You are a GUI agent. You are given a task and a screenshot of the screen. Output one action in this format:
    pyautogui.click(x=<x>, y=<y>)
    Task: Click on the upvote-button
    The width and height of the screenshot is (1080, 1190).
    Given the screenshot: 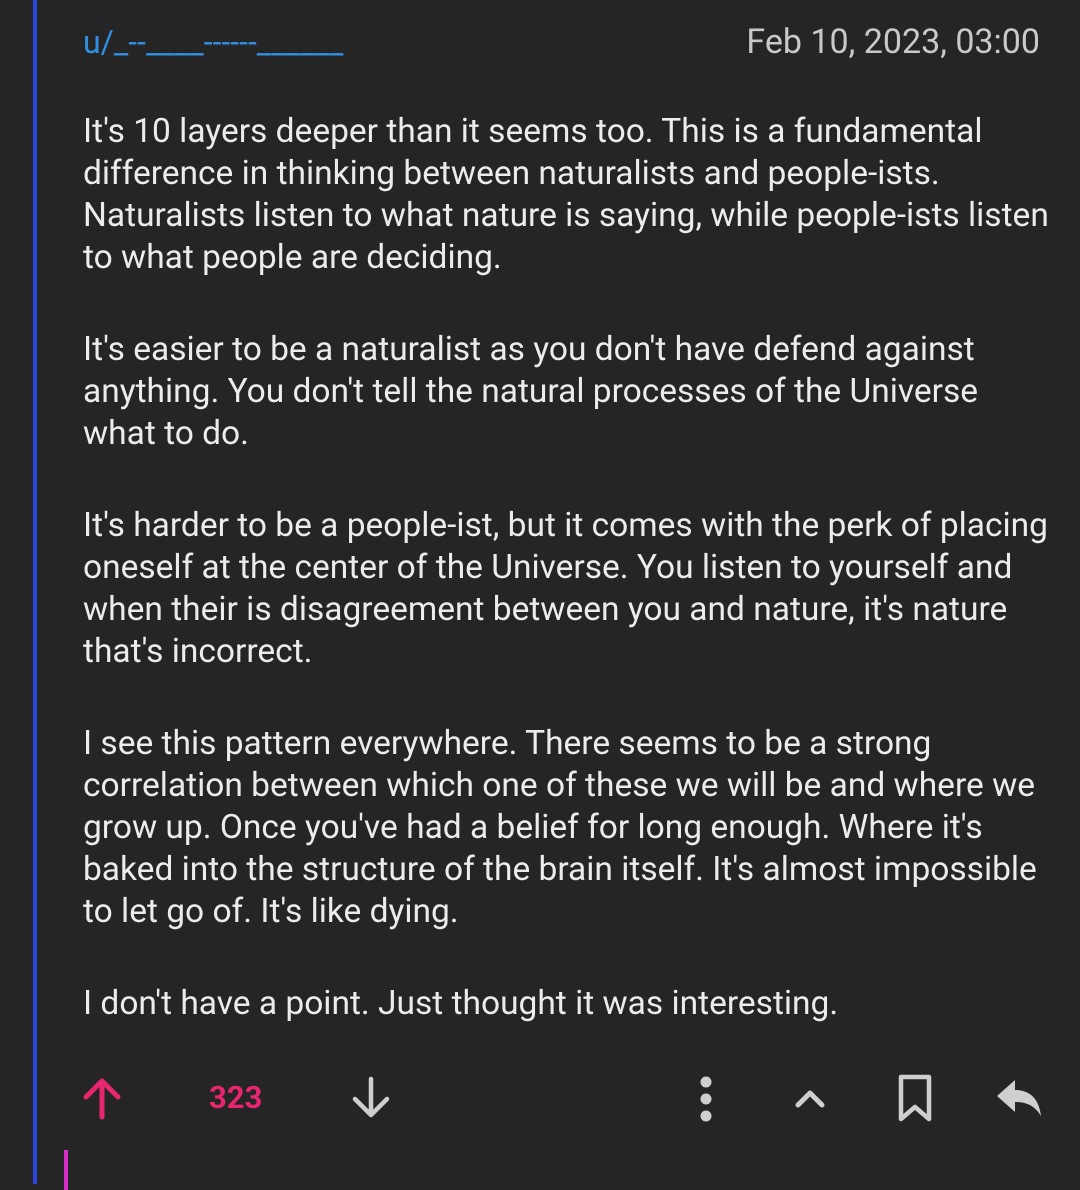 What is the action you would take?
    pyautogui.click(x=102, y=1098)
    